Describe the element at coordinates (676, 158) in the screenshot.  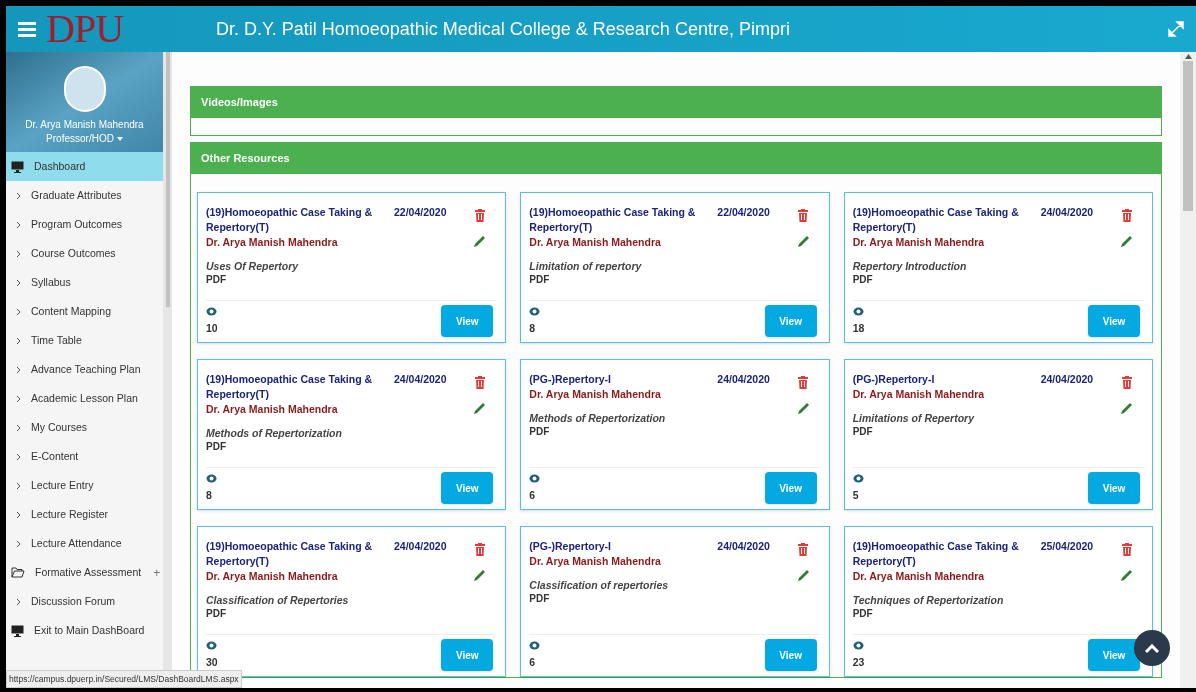
I see `section-header: Other Resources` at that location.